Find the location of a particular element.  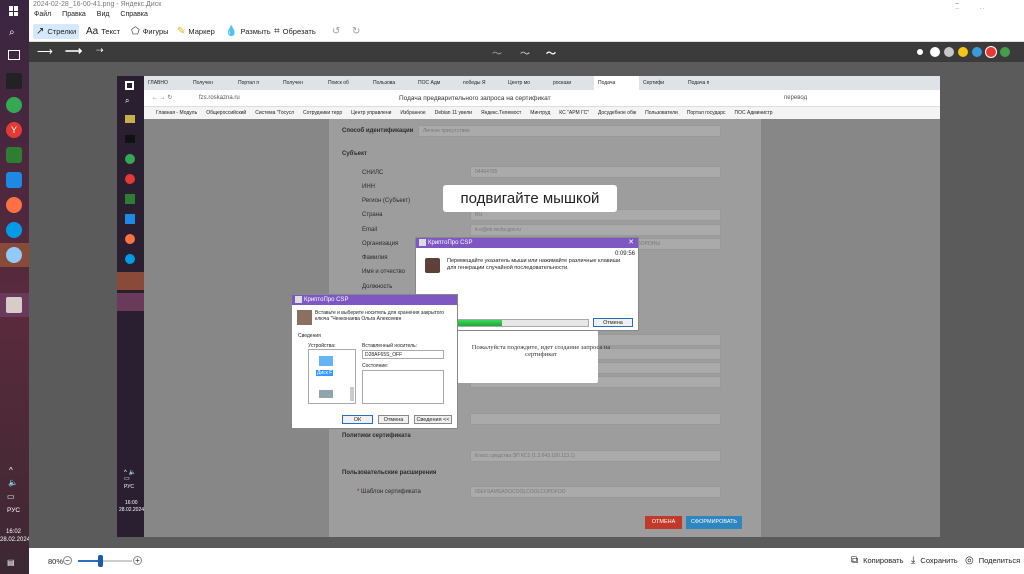

bookmark: Портал государс is located at coordinates (706, 113).